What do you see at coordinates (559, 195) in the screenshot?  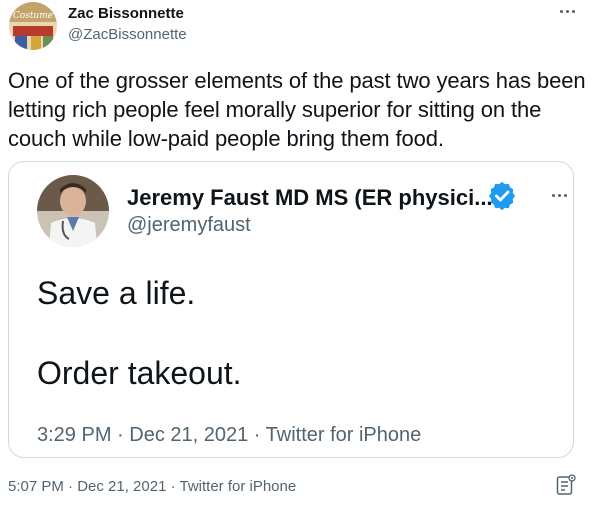 I see `quoted-more-icon` at bounding box center [559, 195].